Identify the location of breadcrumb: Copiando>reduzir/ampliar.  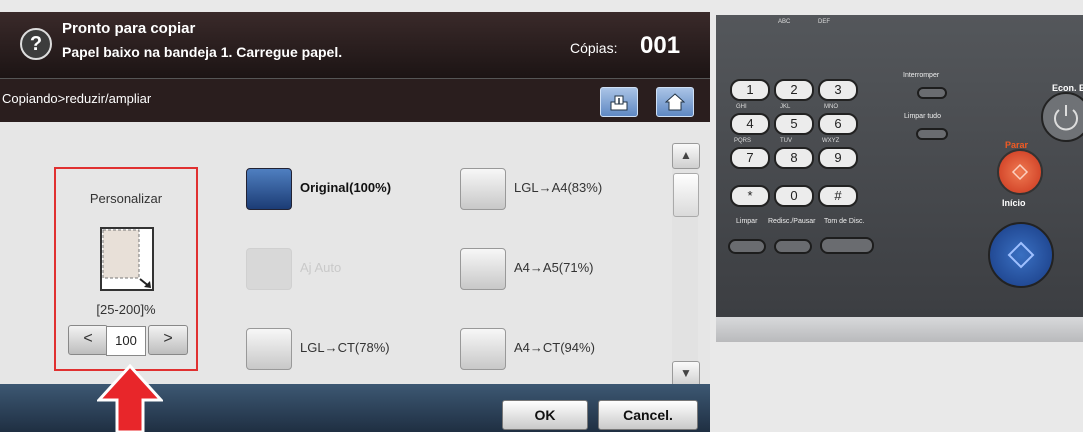
(77, 98).